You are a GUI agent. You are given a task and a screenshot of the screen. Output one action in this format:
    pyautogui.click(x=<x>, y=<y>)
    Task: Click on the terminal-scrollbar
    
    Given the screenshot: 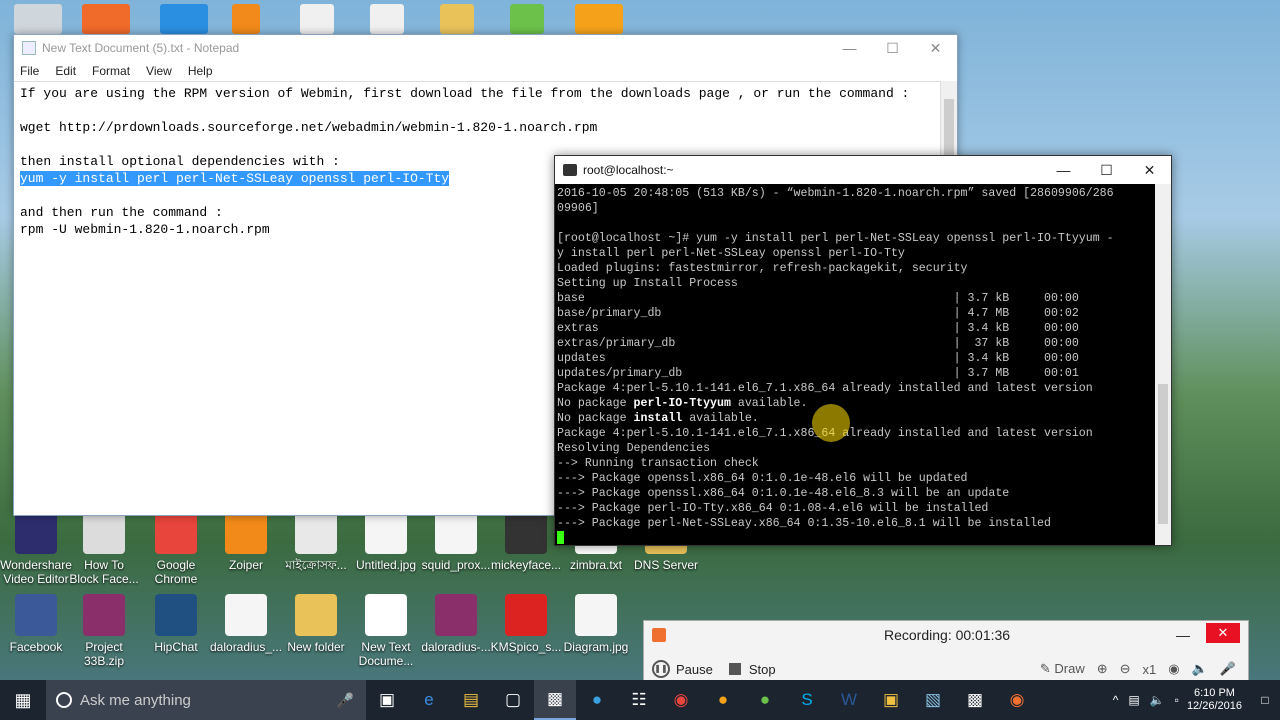 What is the action you would take?
    pyautogui.click(x=1163, y=364)
    